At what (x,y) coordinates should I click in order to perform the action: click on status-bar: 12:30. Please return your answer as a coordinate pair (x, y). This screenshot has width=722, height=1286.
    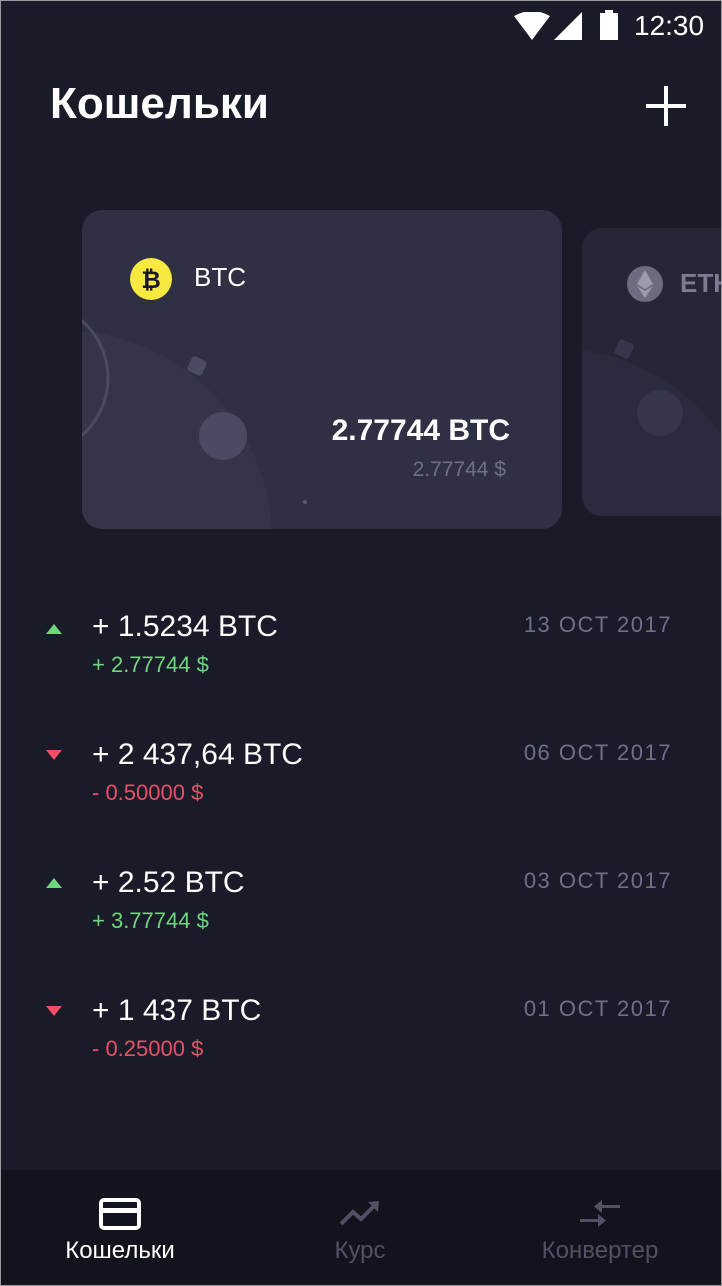
    Looking at the image, I should click on (361, 26).